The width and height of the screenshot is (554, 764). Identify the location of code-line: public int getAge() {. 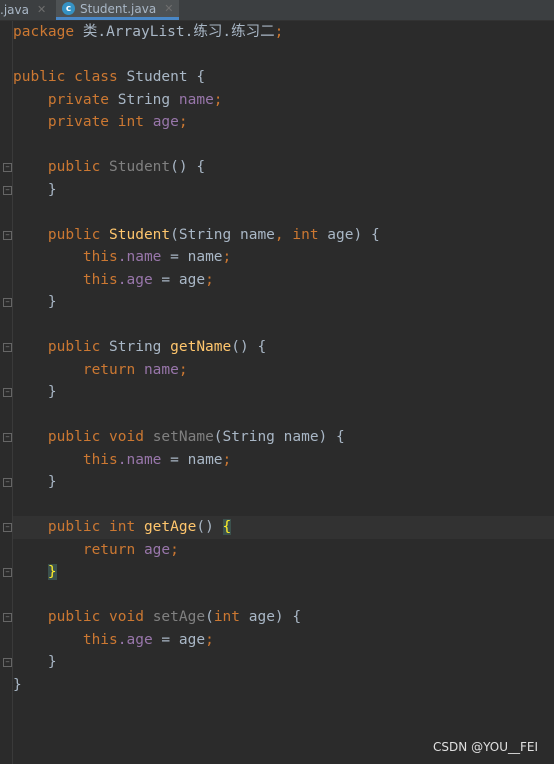
(283, 527).